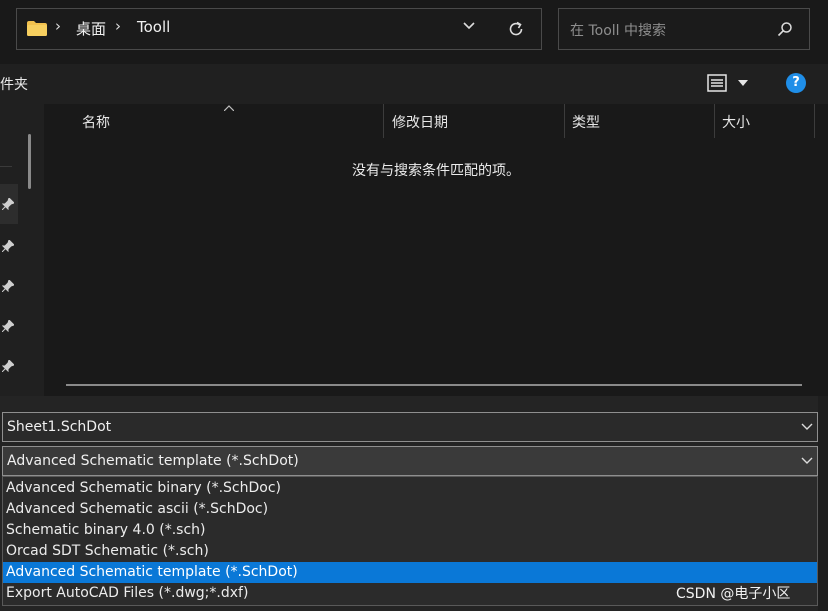  I want to click on sort-ascending-icon, so click(229, 108).